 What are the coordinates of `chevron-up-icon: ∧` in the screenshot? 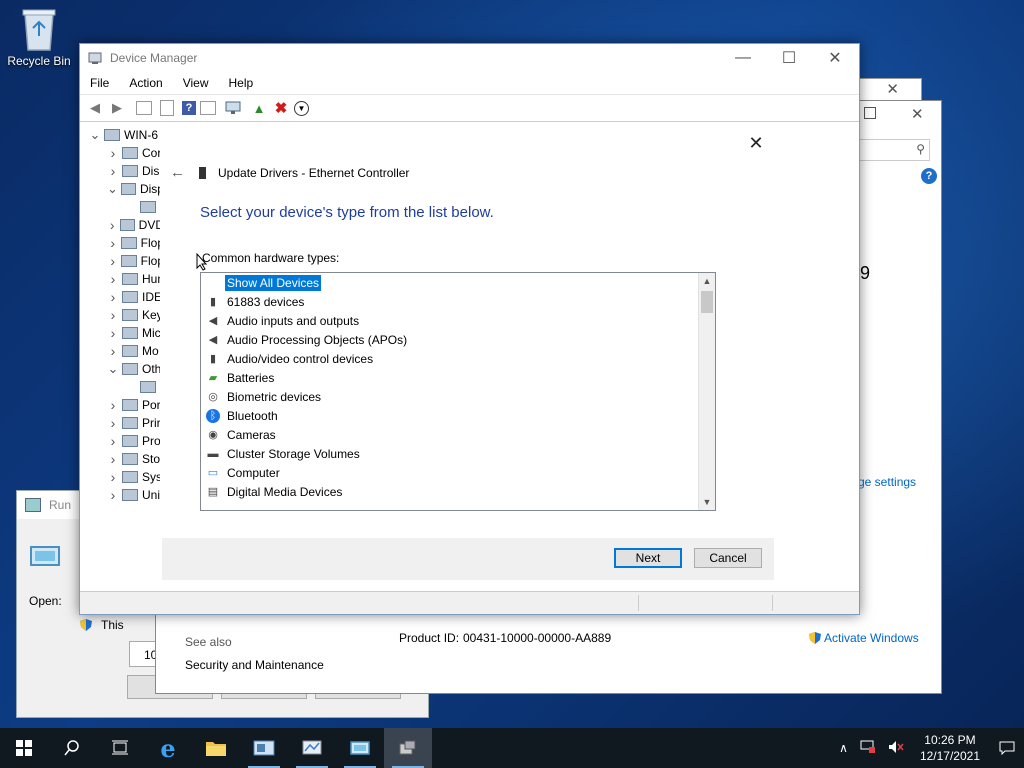 It's located at (843, 748).